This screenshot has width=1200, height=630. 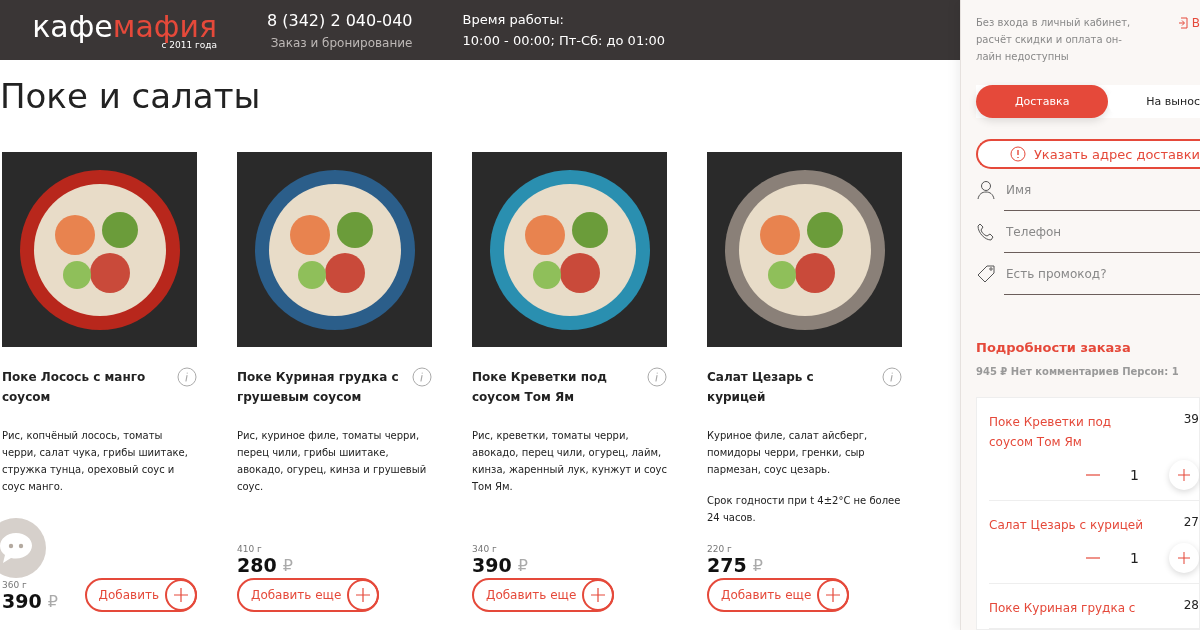 What do you see at coordinates (1191, 523) in the screenshot?
I see `order-item-price: 27` at bounding box center [1191, 523].